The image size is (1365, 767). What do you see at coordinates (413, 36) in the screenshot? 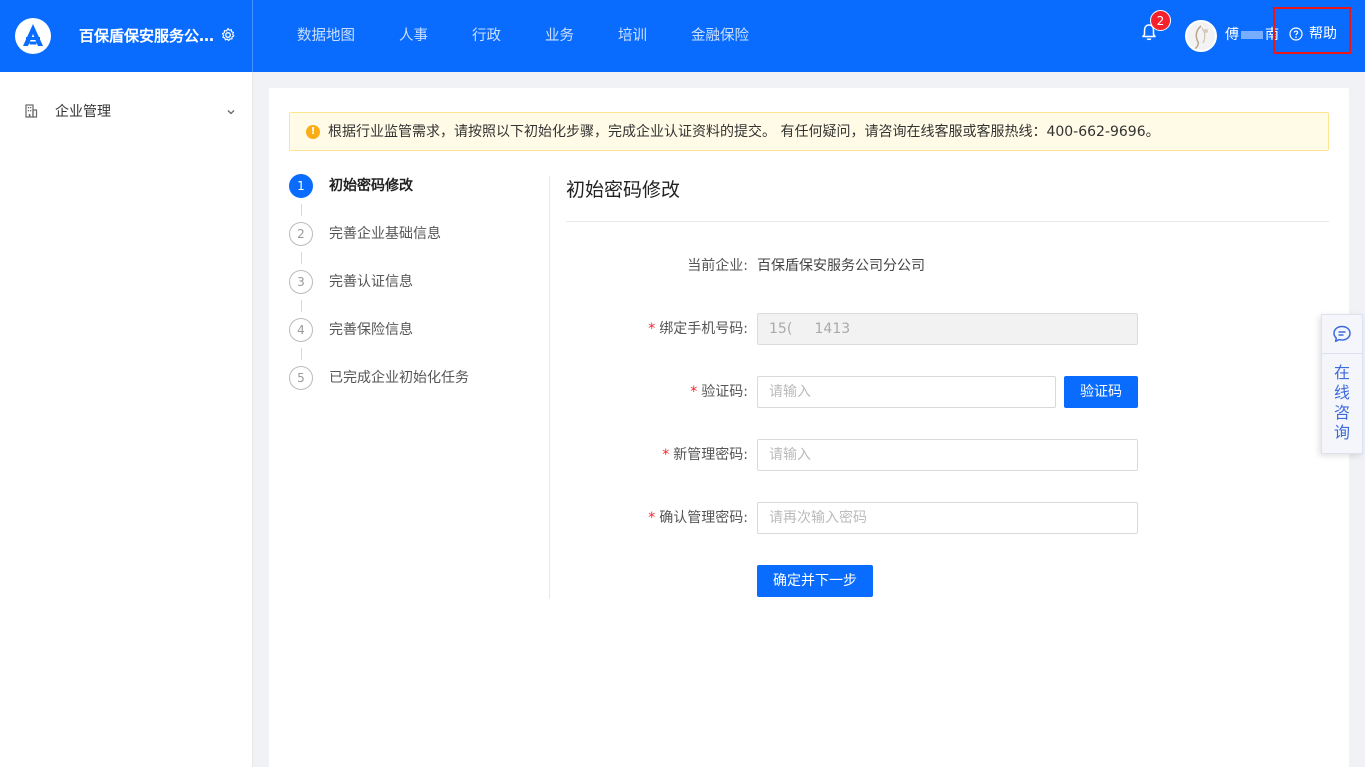
I see `nav-item-hr: 人事` at bounding box center [413, 36].